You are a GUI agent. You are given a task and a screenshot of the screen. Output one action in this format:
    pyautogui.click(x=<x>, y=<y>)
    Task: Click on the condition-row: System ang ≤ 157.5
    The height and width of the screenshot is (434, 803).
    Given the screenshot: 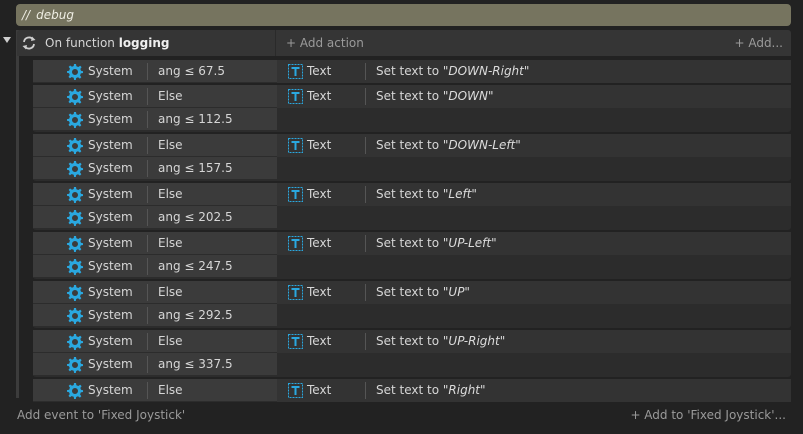 What is the action you would take?
    pyautogui.click(x=155, y=168)
    